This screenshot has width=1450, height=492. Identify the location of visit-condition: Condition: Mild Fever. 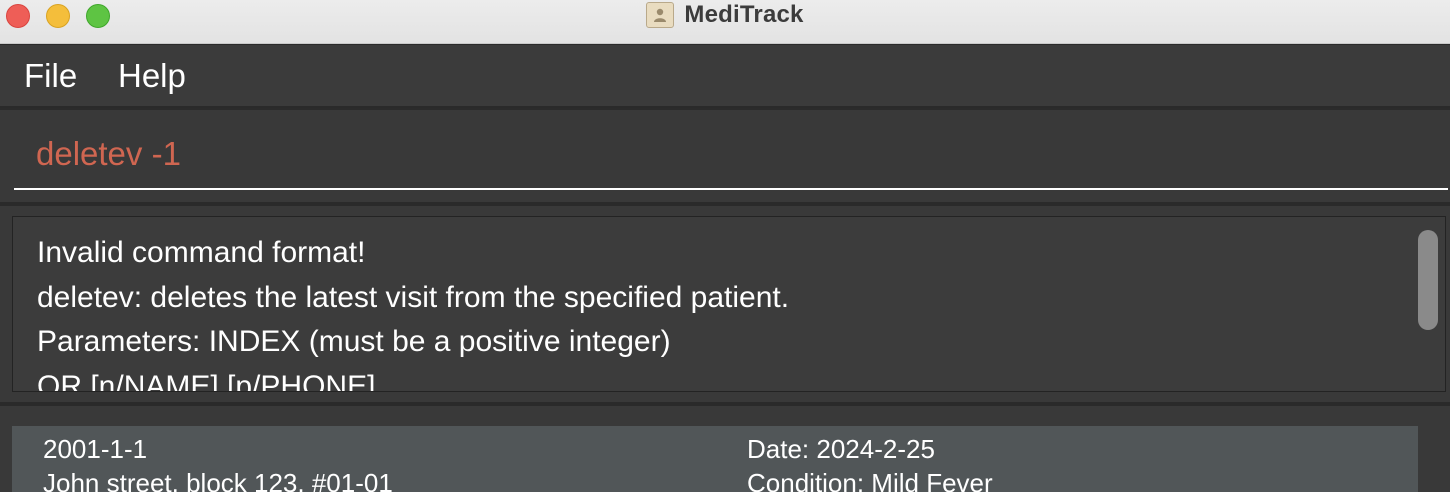
(870, 480).